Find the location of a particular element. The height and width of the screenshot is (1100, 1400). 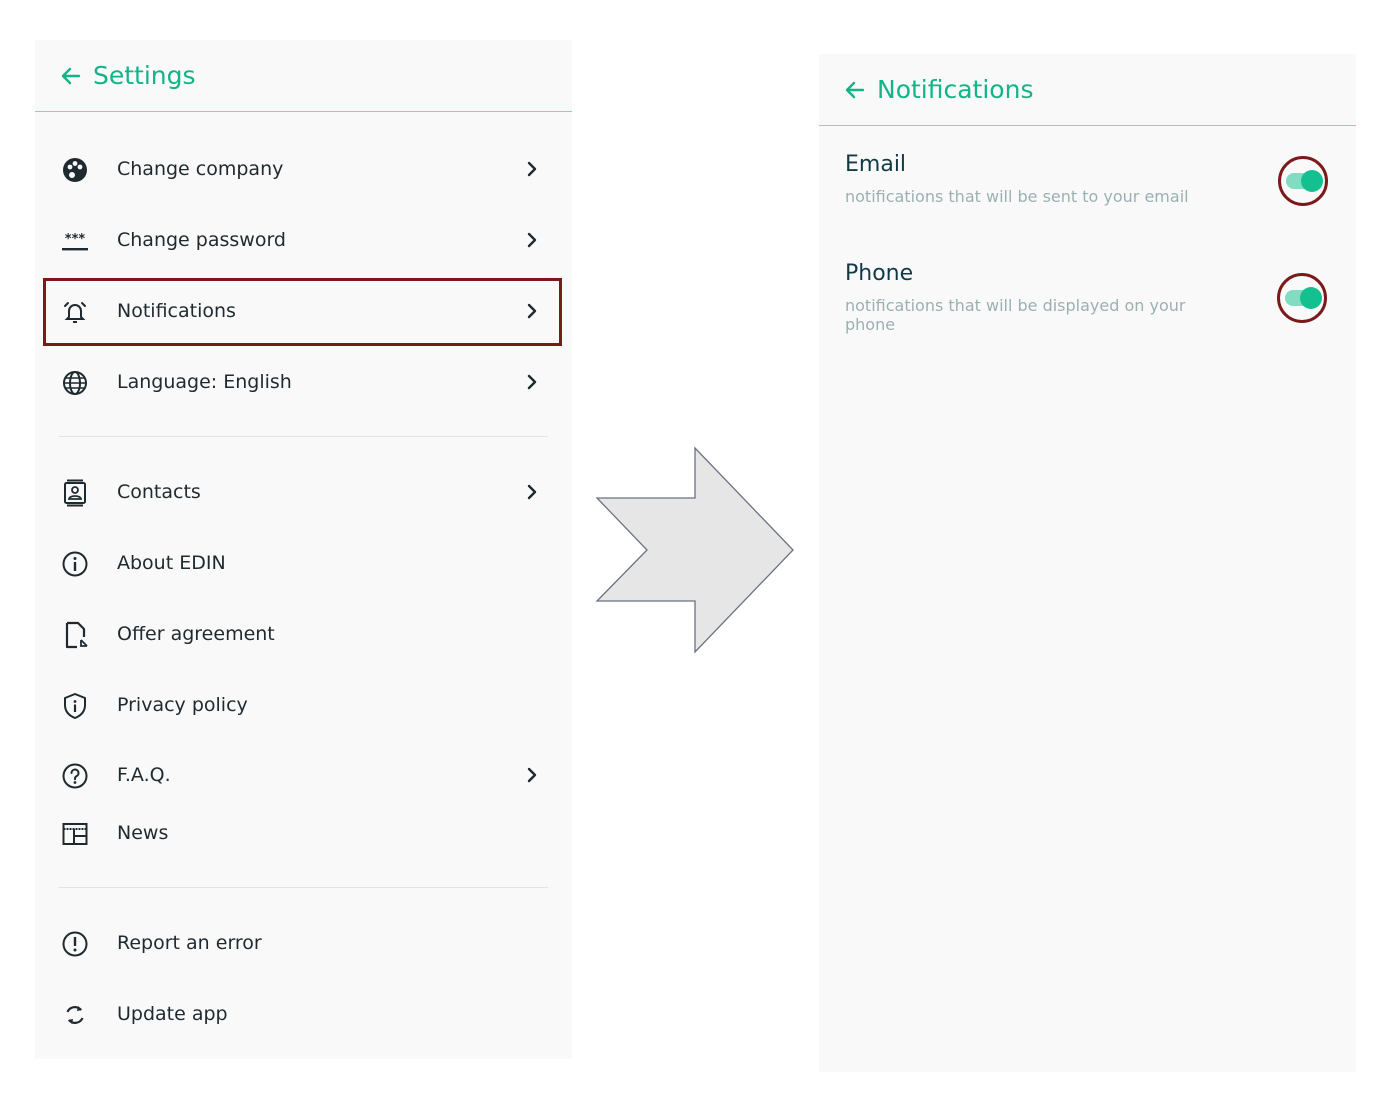

menu-item-label: Update app is located at coordinates (172, 1014).